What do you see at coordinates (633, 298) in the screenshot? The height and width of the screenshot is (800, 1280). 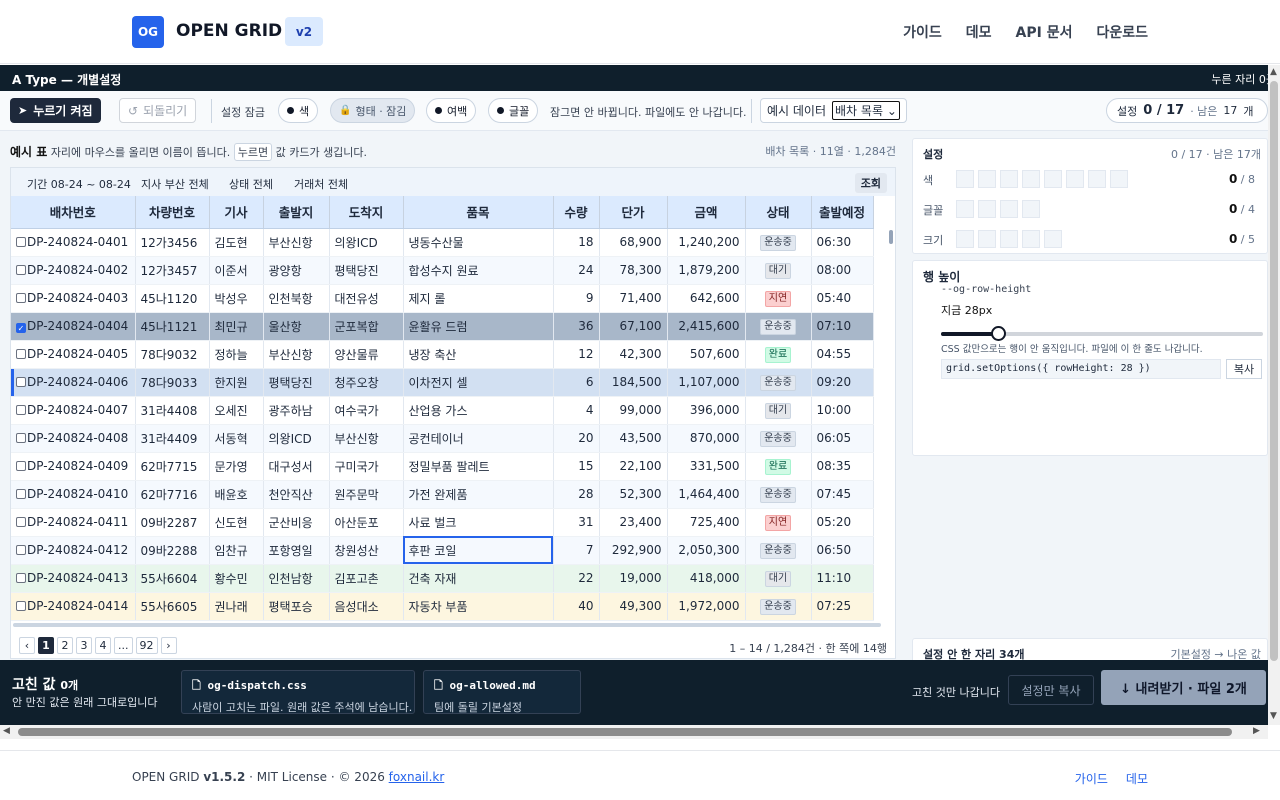 I see `table-cell: 71,400` at bounding box center [633, 298].